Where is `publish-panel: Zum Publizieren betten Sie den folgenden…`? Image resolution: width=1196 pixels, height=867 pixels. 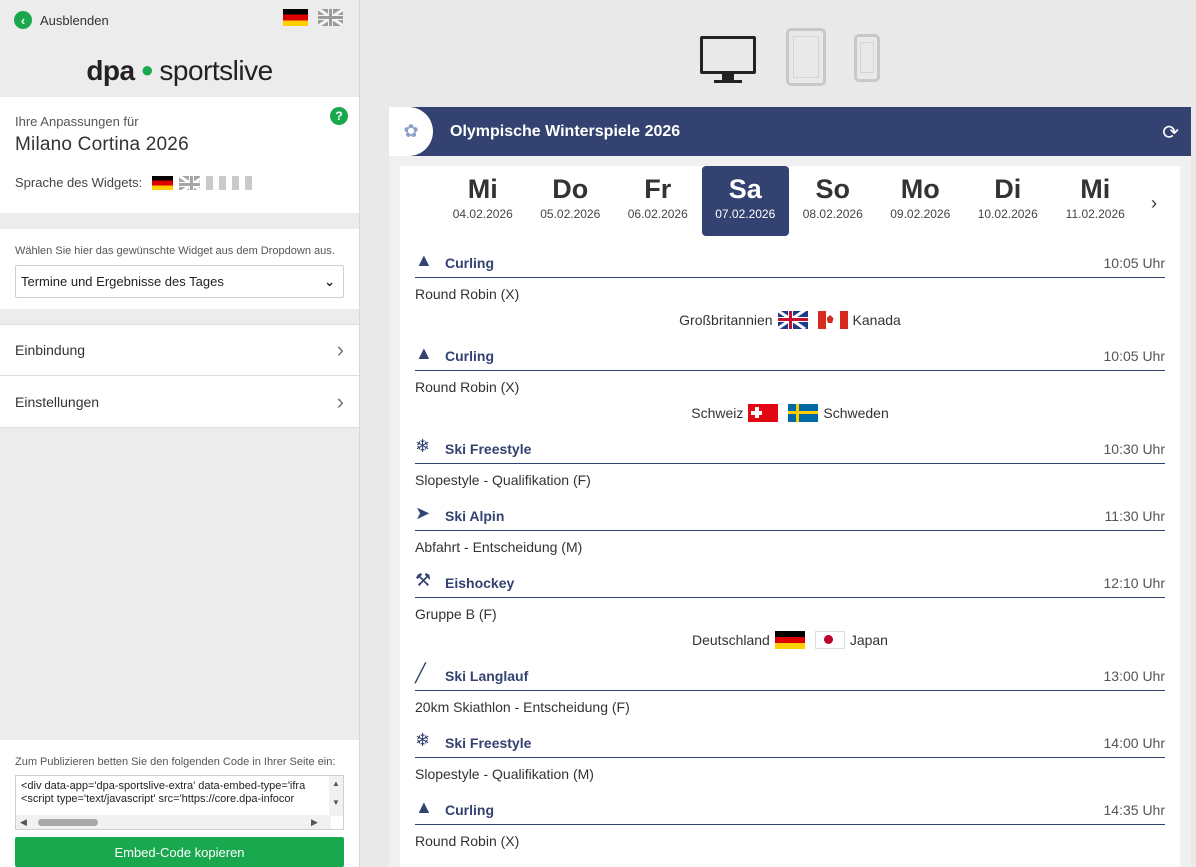
publish-panel: Zum Publizieren betten Sie den folgenden… is located at coordinates (179, 803).